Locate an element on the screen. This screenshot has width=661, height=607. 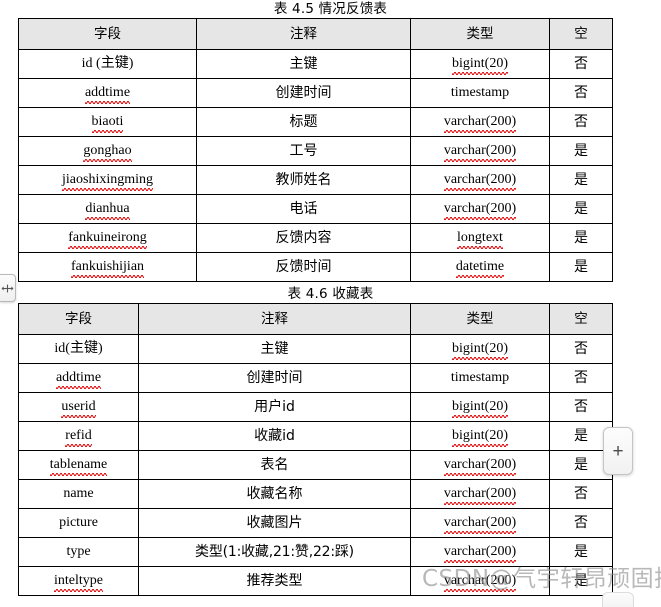
cell-comment: 标题 is located at coordinates (303, 122).